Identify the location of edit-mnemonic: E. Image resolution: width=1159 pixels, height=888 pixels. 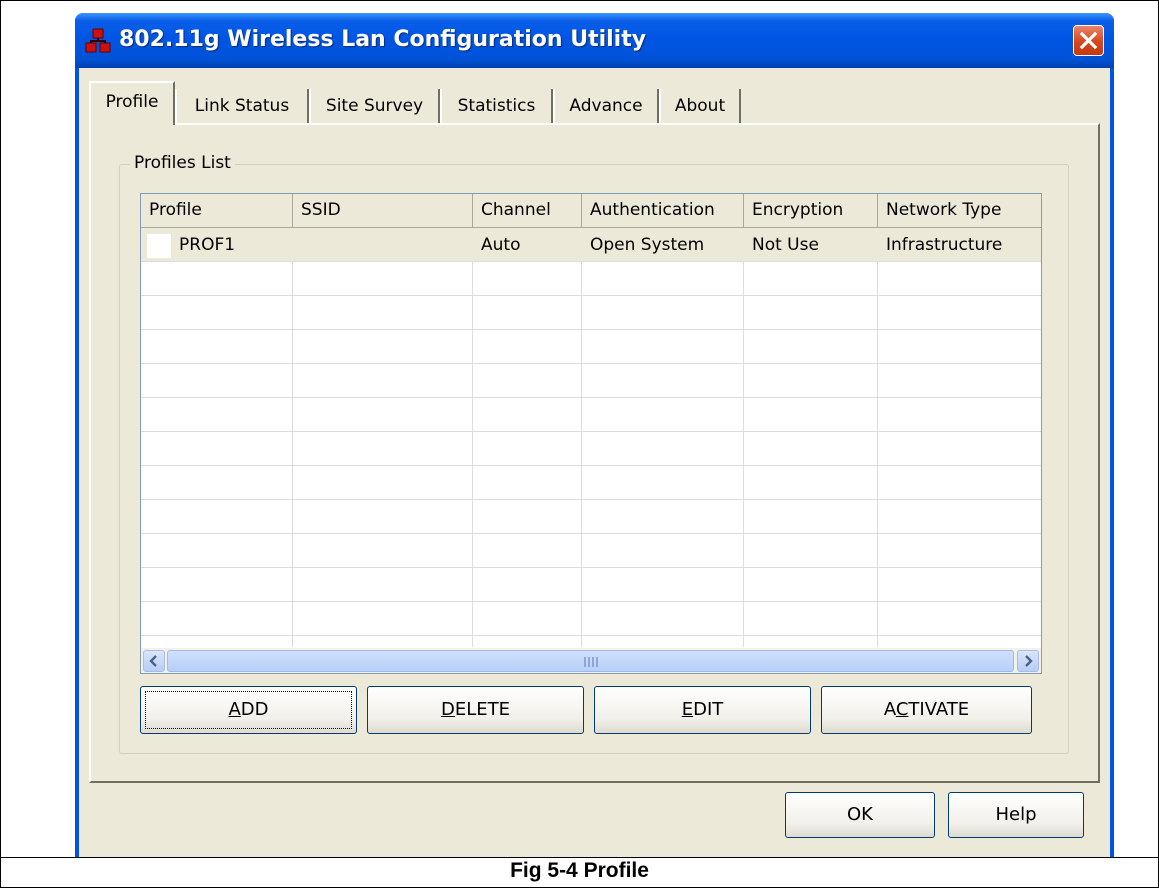
(687, 709).